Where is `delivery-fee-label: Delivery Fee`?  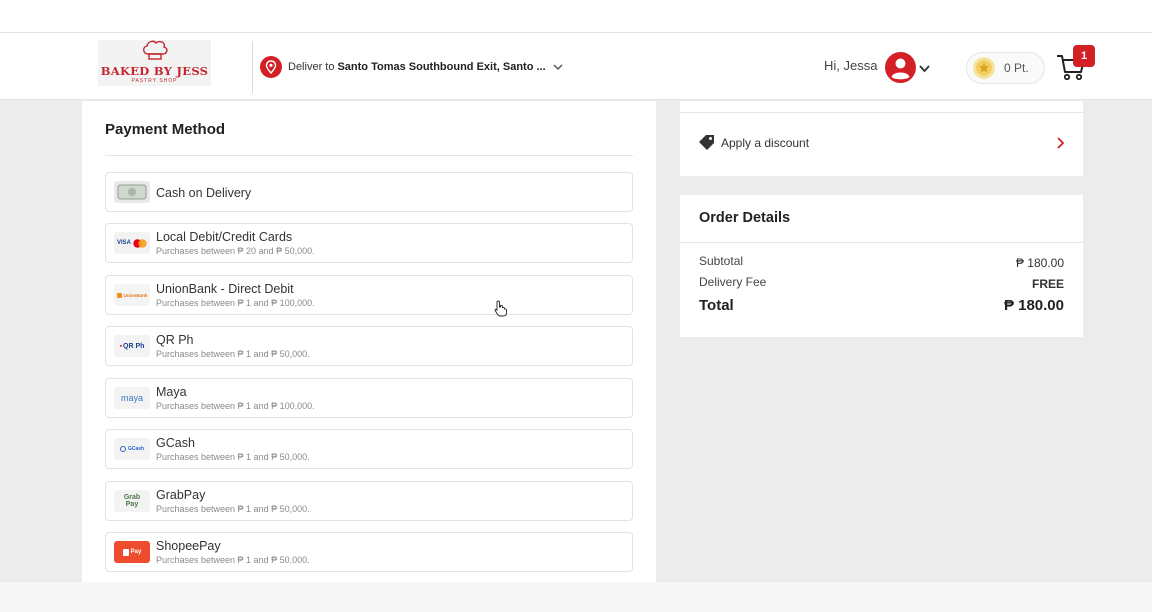
delivery-fee-label: Delivery Fee is located at coordinates (733, 282).